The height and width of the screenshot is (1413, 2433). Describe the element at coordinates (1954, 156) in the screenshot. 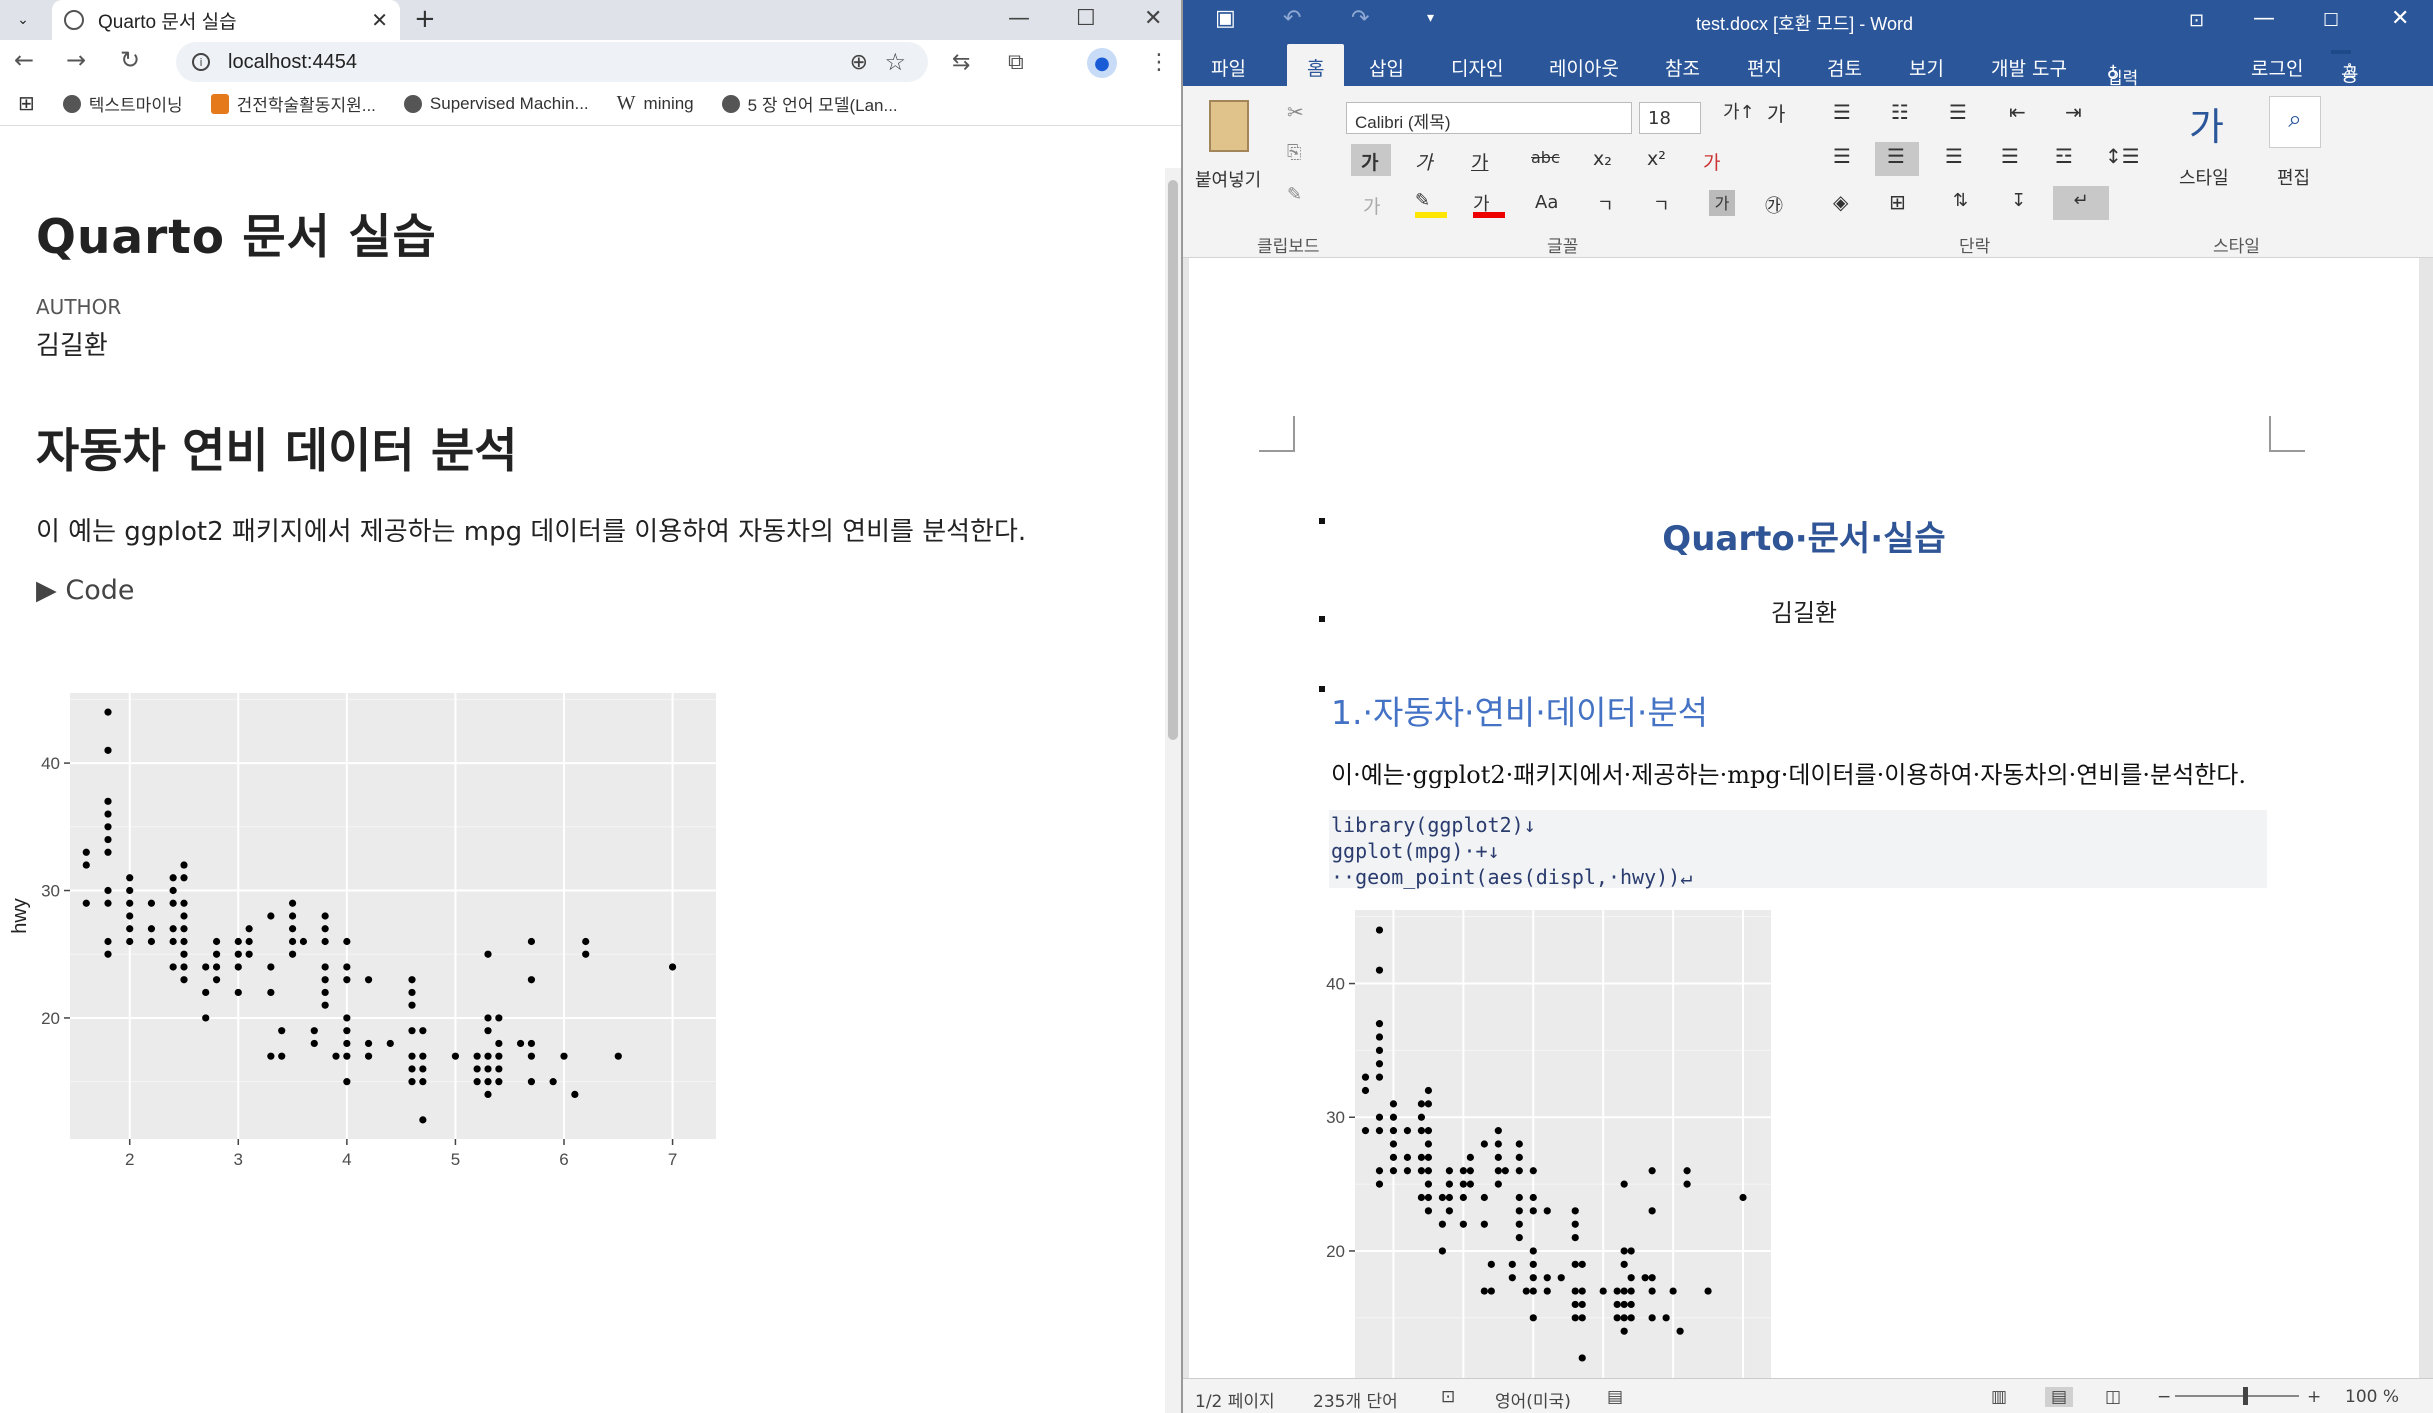

I see `align-right-icon: ☰` at that location.